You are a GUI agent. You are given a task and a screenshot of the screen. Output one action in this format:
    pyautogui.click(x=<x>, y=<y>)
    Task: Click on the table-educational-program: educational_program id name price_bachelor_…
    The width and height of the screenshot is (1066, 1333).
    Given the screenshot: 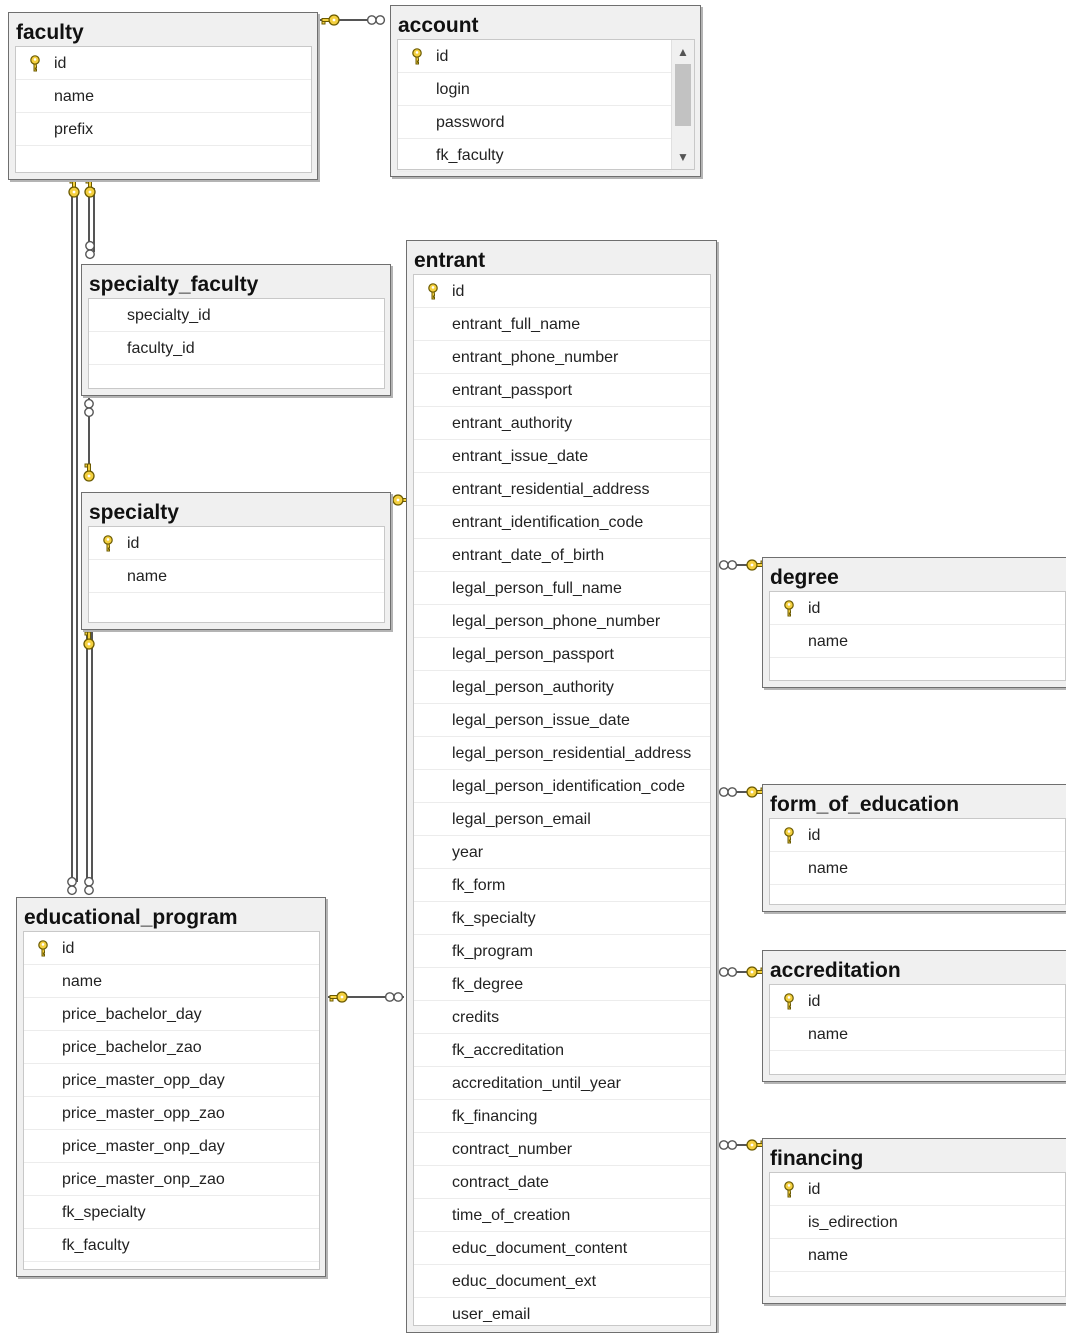 What is the action you would take?
    pyautogui.click(x=171, y=1087)
    